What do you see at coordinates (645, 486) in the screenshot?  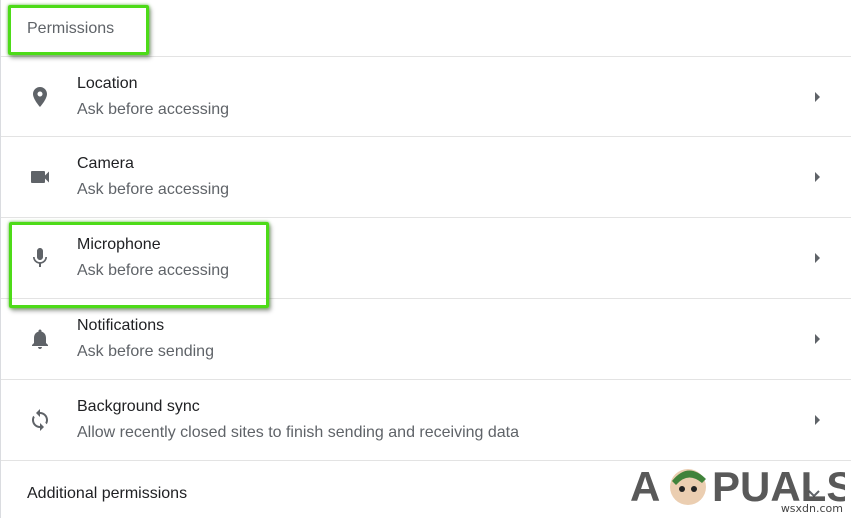 I see `svg-text: A` at bounding box center [645, 486].